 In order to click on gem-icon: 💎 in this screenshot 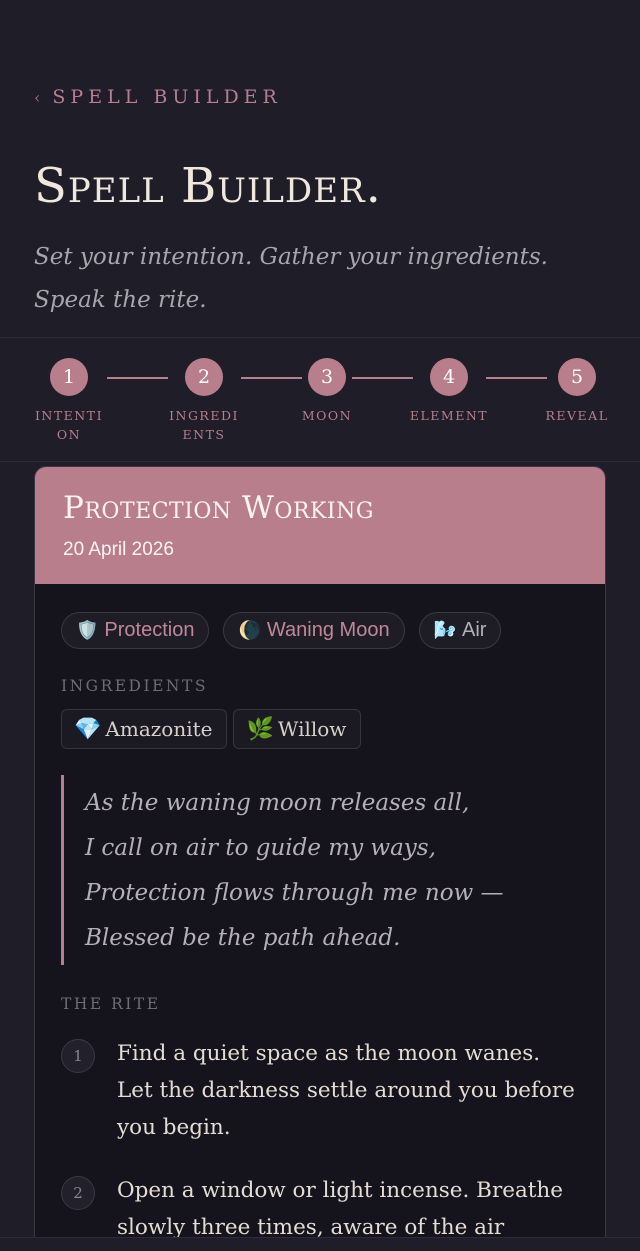, I will do `click(88, 729)`.